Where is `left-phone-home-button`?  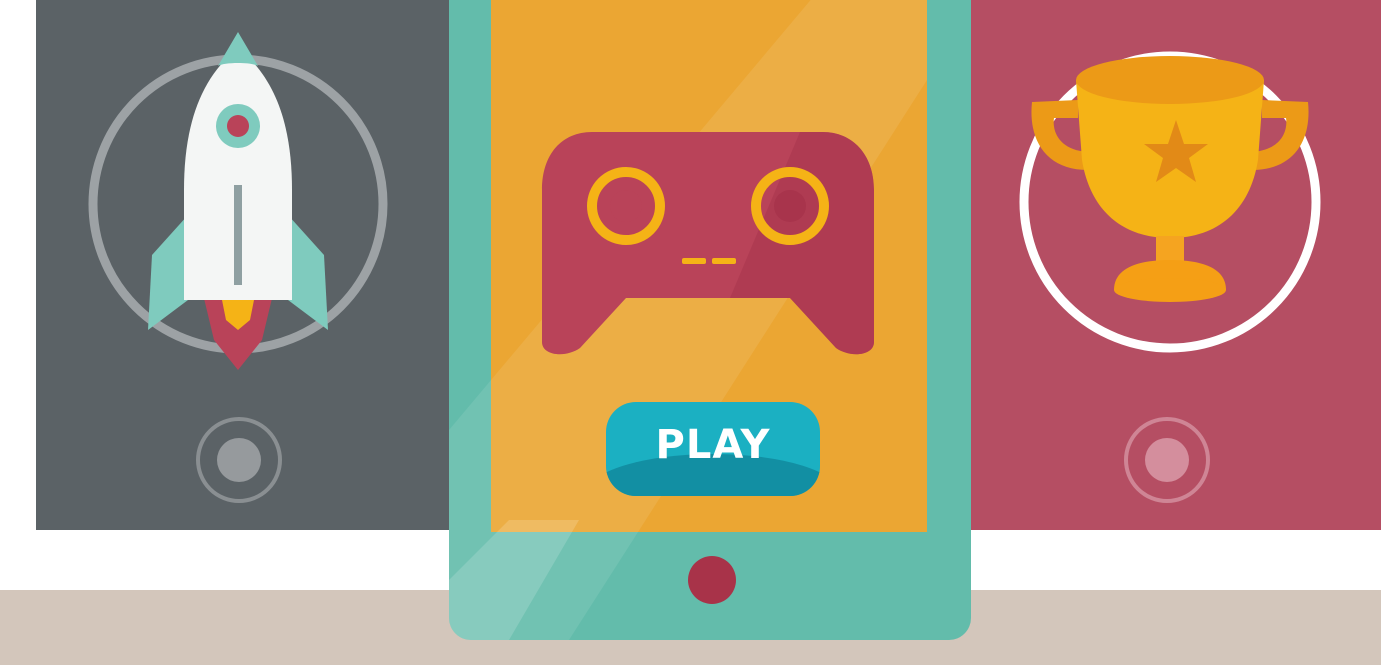 left-phone-home-button is located at coordinates (239, 460).